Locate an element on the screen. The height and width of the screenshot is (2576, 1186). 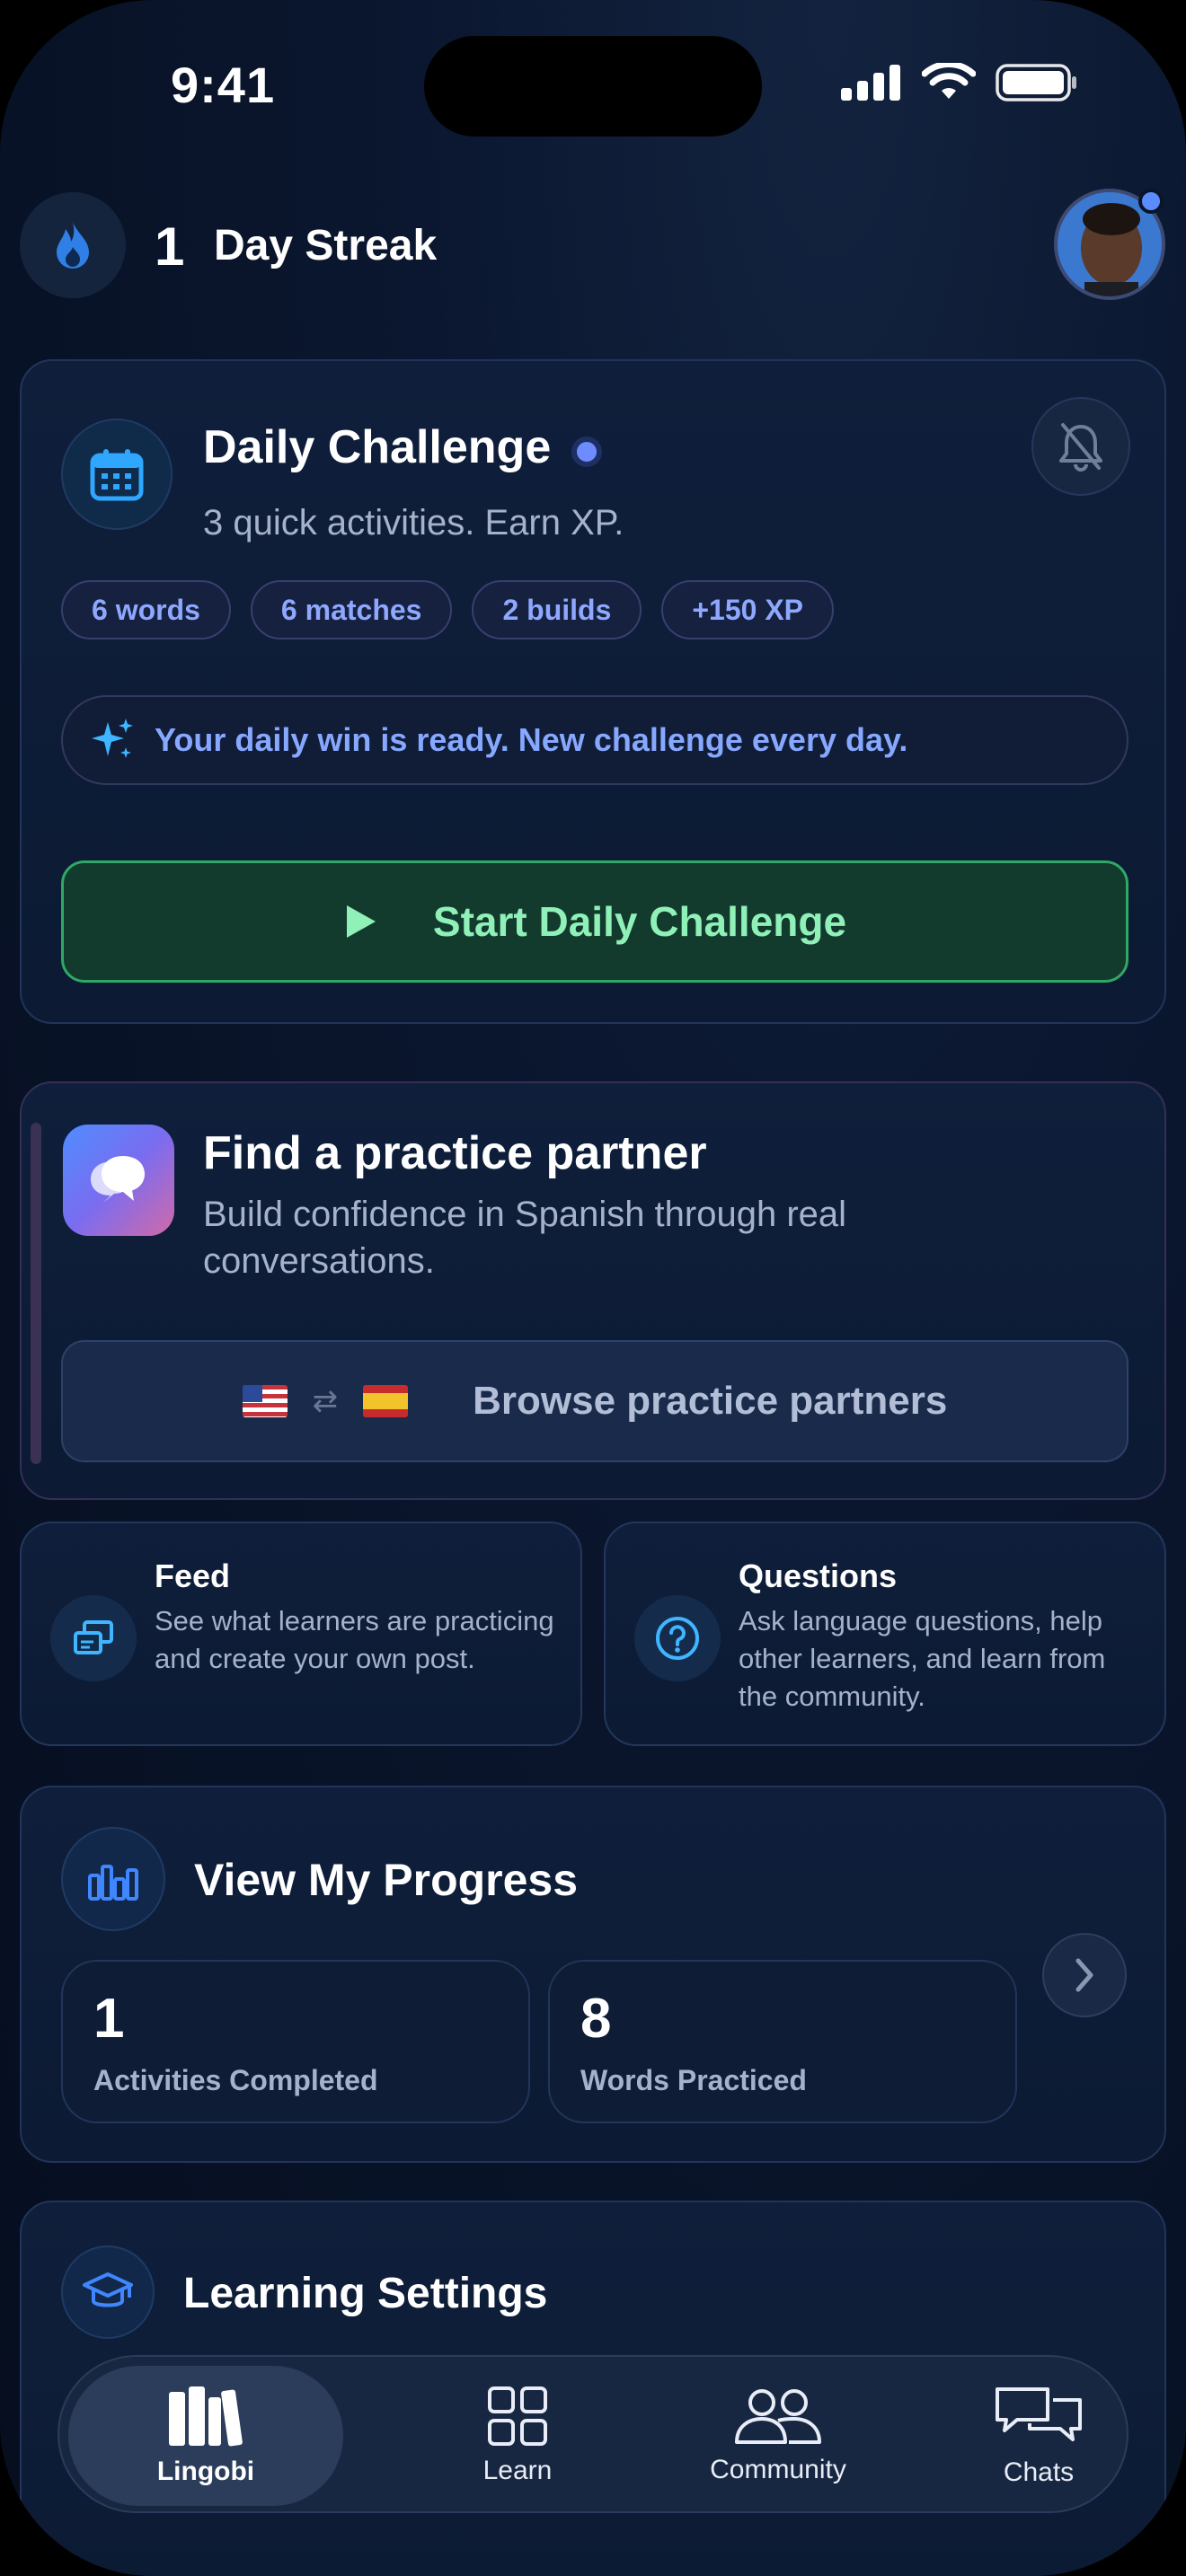
streak-count: 1 is located at coordinates (170, 247).